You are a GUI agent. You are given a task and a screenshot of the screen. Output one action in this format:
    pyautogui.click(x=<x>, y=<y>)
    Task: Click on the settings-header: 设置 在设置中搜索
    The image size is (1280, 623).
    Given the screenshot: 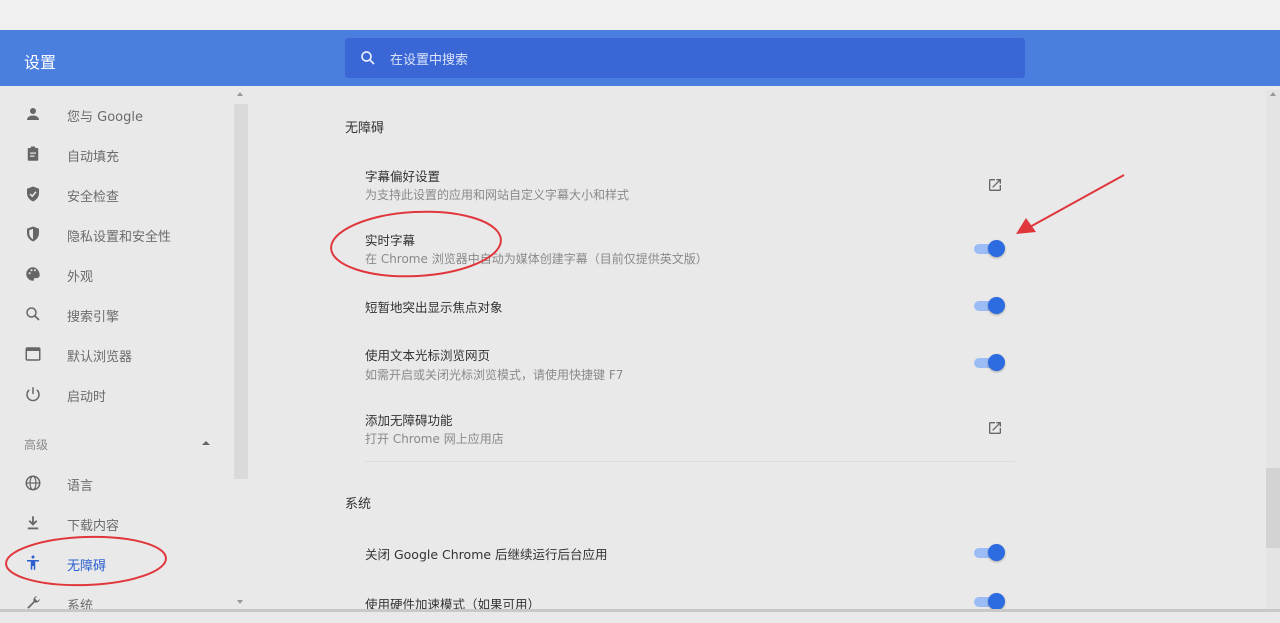 What is the action you would take?
    pyautogui.click(x=640, y=58)
    